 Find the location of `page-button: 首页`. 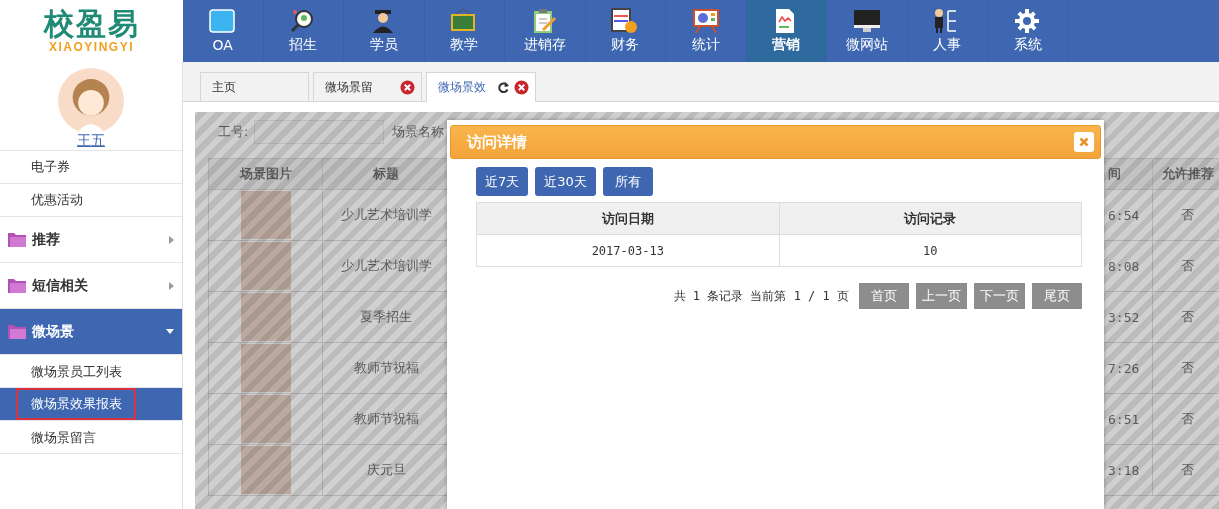

page-button: 首页 is located at coordinates (884, 296).